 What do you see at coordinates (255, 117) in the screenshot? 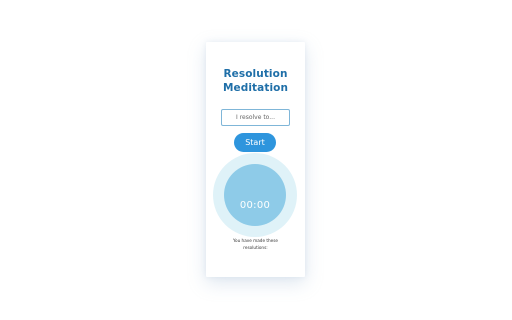
I see `resolution-input` at bounding box center [255, 117].